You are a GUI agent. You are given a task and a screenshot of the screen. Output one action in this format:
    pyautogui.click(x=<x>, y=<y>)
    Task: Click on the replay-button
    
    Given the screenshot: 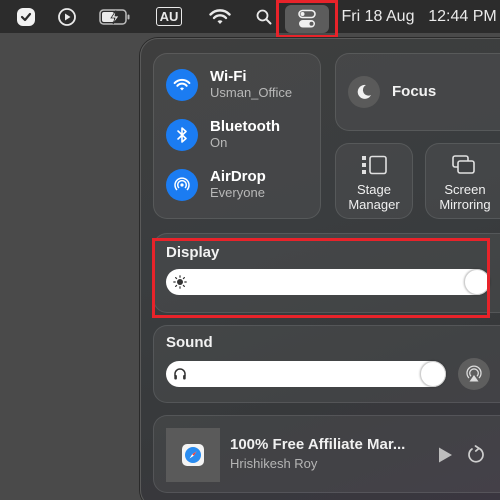 What is the action you would take?
    pyautogui.click(x=476, y=457)
    